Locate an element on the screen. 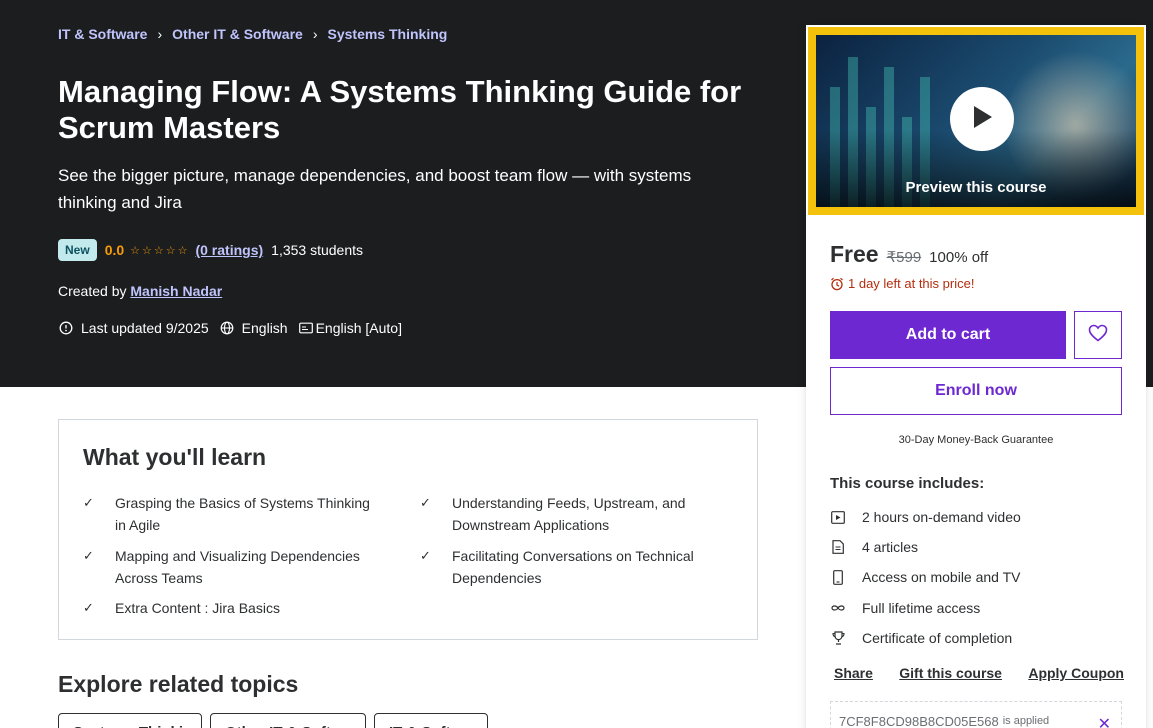  play-icon is located at coordinates (982, 119).